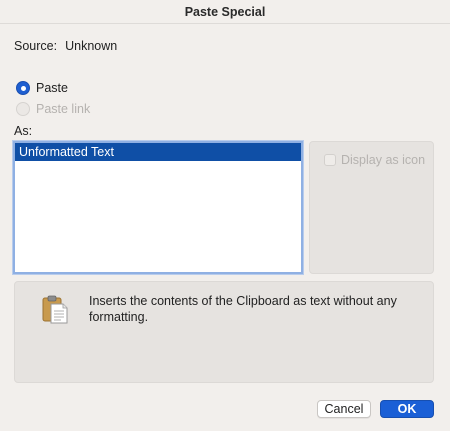  I want to click on display-as-icon-panel: Display as icon, so click(371, 207).